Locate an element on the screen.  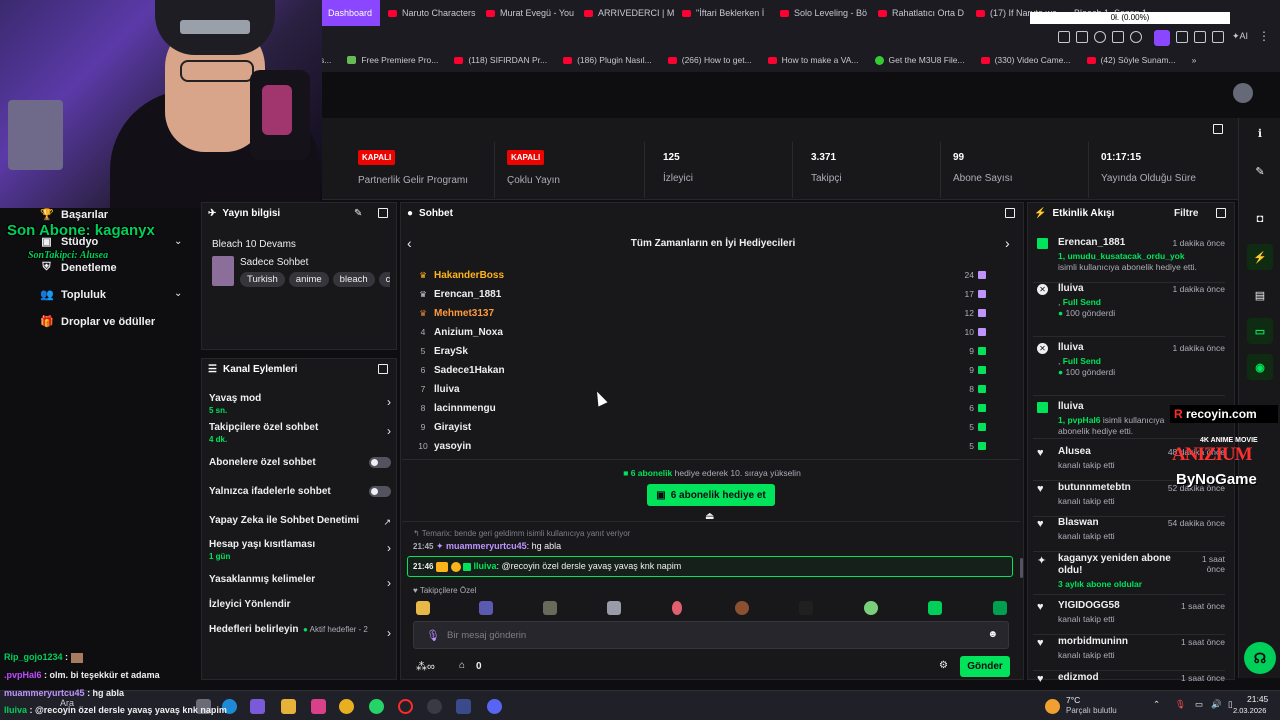
download-icon is located at coordinates (1218, 37).